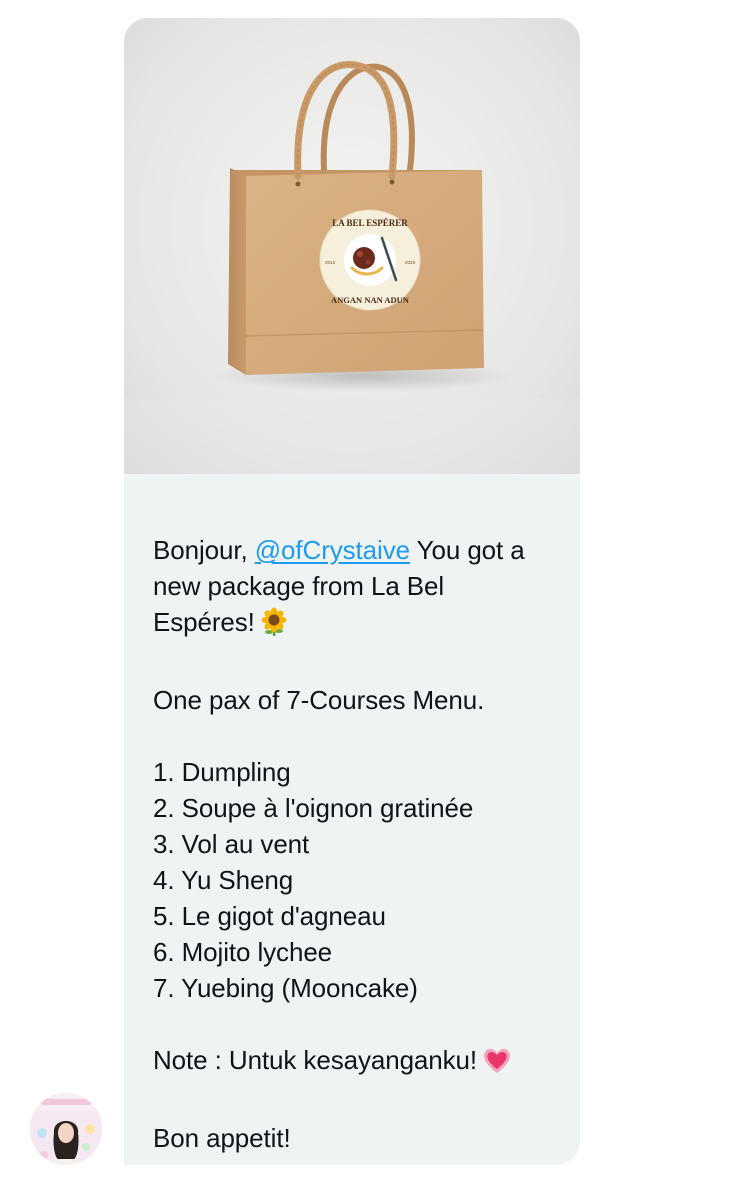  I want to click on svg-text: ANGAN NAN ADUN, so click(370, 300).